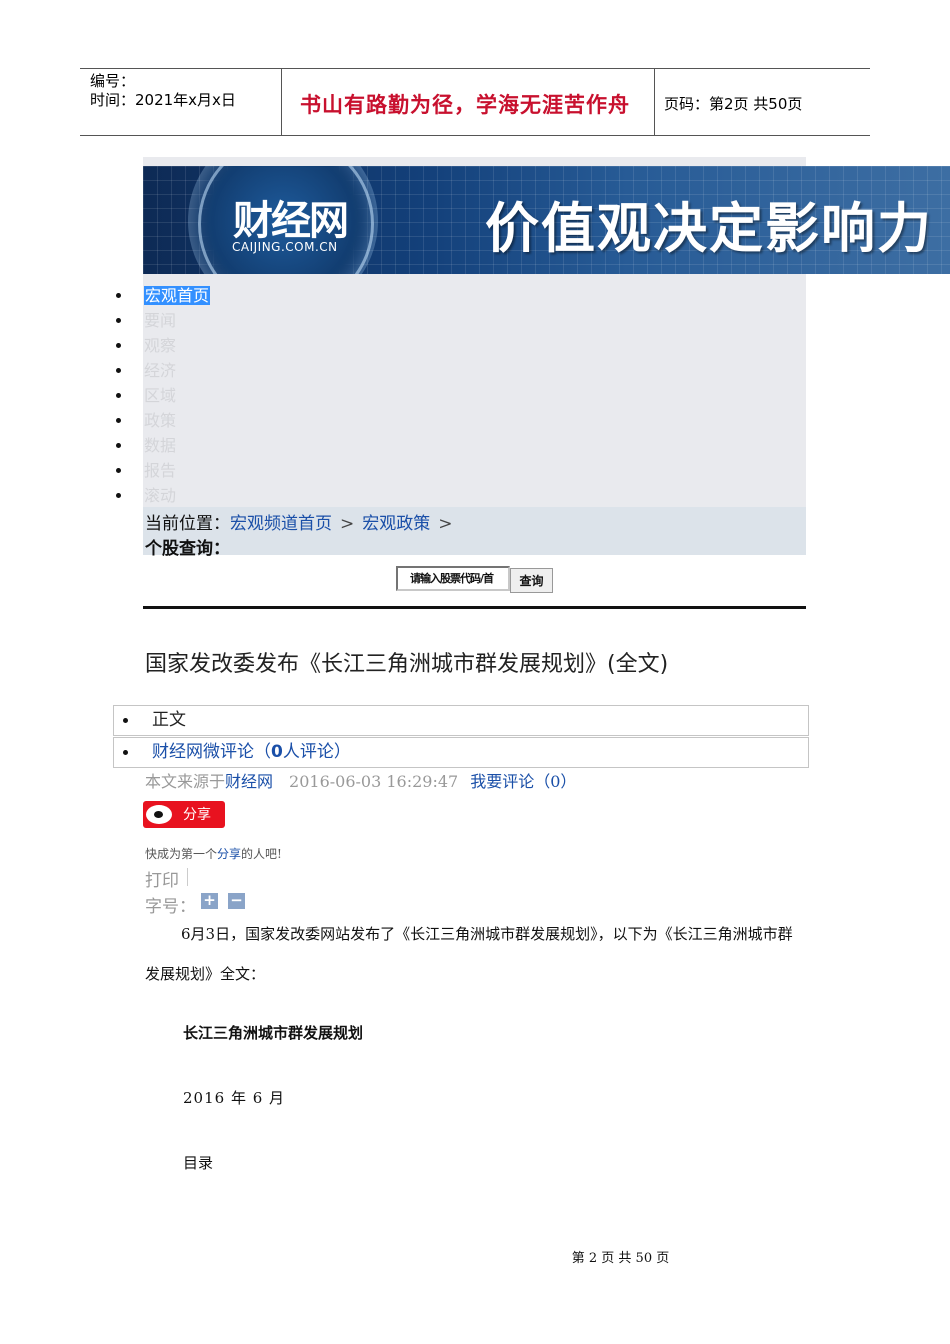 The image size is (950, 1344). I want to click on comment-count: 0, so click(277, 752).